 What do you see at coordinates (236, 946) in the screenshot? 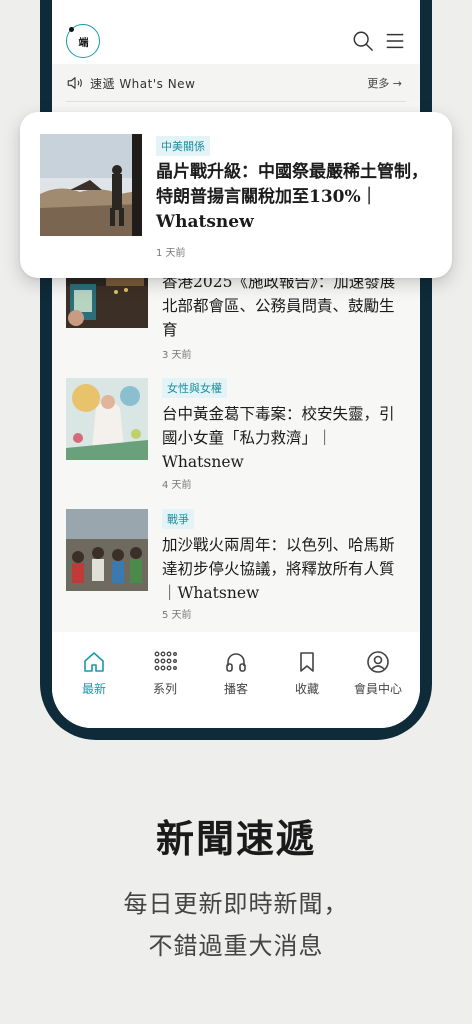
I see `promo-line-2: 不錯過重大消息` at bounding box center [236, 946].